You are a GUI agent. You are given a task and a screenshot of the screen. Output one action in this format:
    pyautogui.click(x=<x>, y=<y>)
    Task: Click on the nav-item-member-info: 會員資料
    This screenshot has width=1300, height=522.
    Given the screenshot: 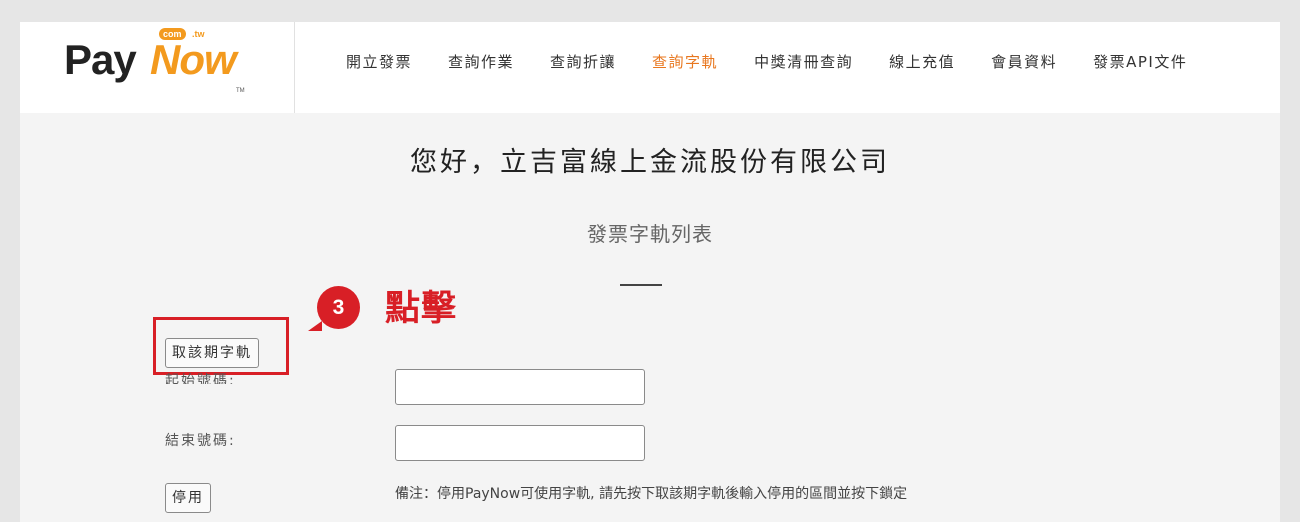 What is the action you would take?
    pyautogui.click(x=1024, y=61)
    